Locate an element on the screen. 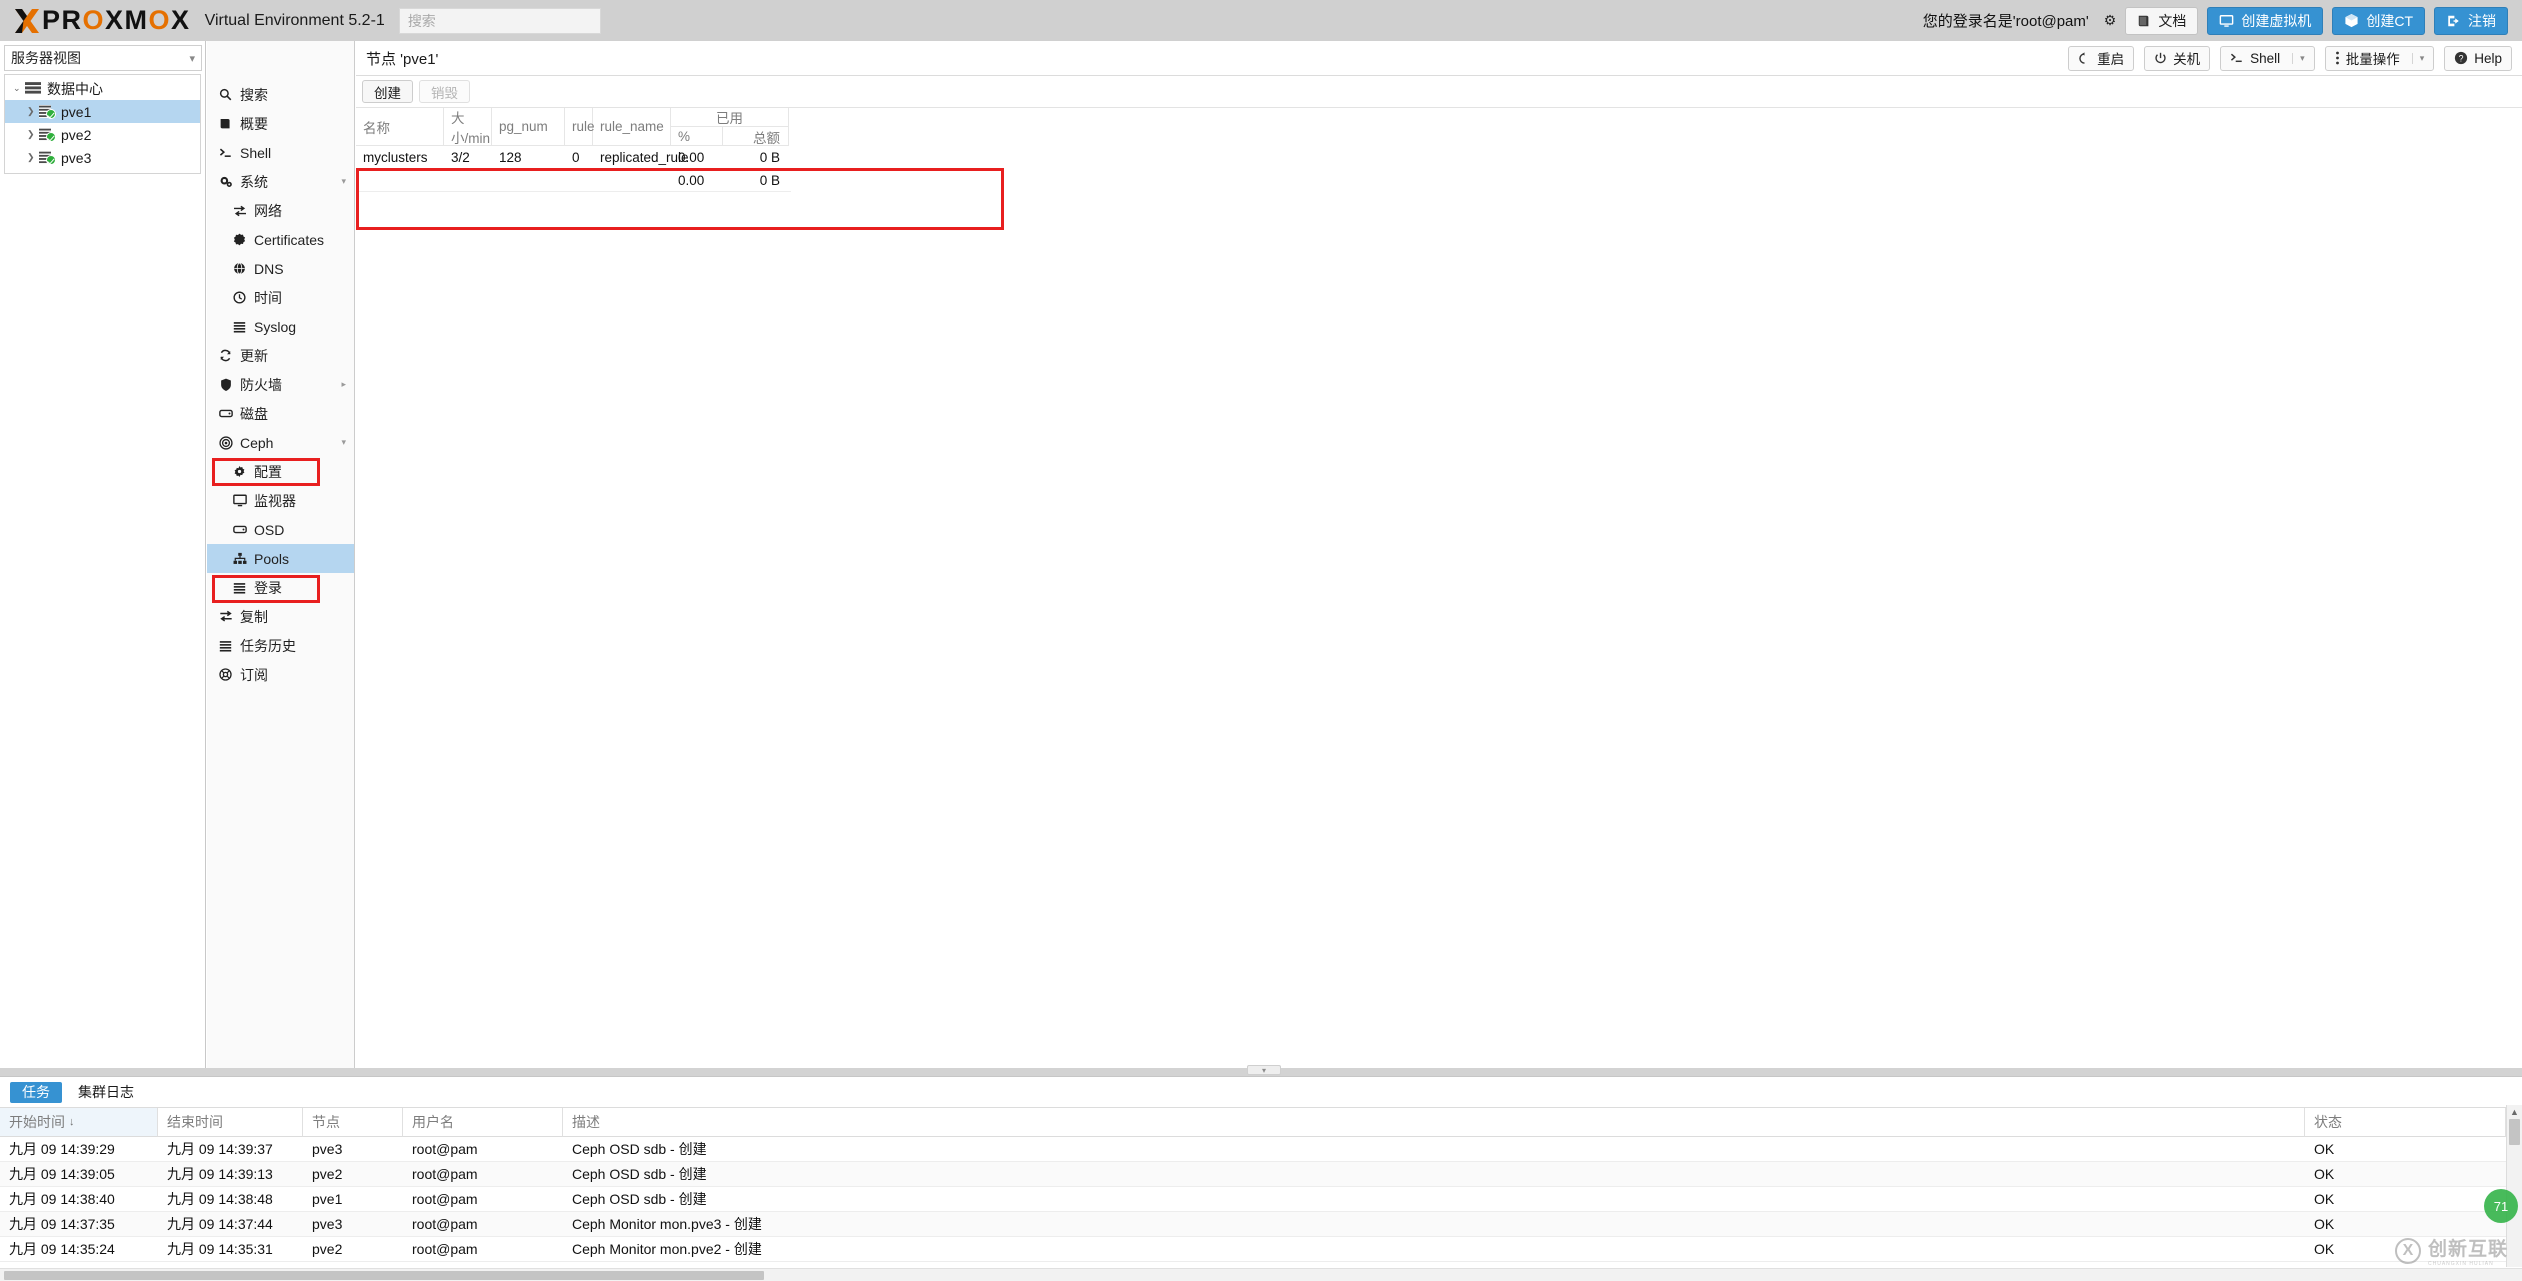 The width and height of the screenshot is (2522, 1281). documentation-button: 文档 is located at coordinates (2162, 20).